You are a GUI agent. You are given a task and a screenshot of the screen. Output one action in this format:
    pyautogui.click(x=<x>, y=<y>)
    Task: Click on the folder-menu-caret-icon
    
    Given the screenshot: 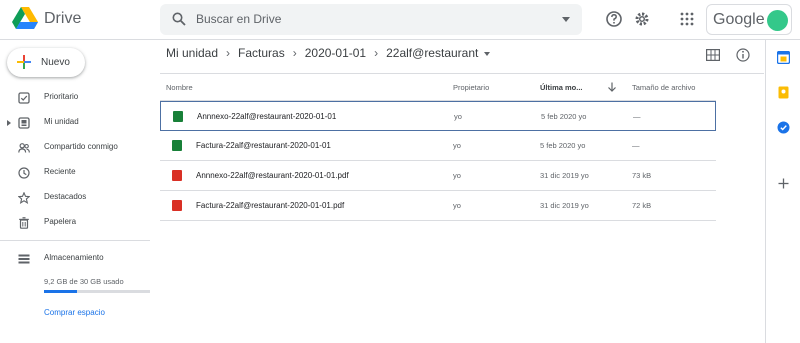 What is the action you would take?
    pyautogui.click(x=487, y=53)
    